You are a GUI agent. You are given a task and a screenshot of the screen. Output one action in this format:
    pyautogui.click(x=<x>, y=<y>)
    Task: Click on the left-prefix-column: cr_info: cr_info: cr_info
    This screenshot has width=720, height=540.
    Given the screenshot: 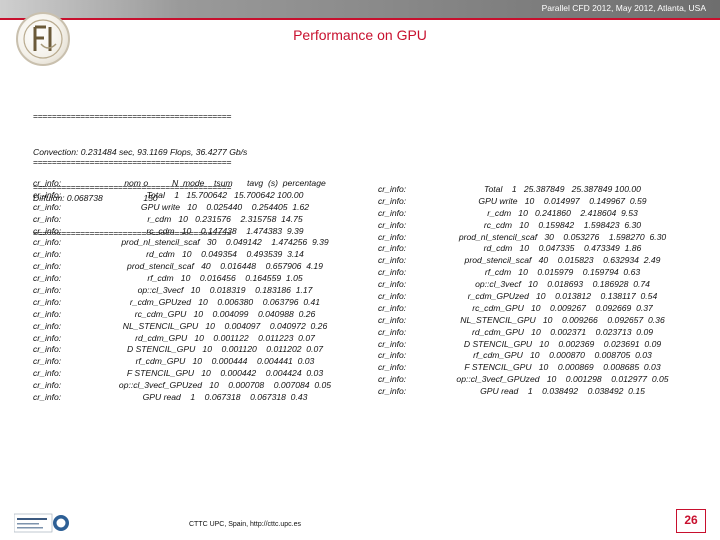 What is the action you would take?
    pyautogui.click(x=47, y=291)
    